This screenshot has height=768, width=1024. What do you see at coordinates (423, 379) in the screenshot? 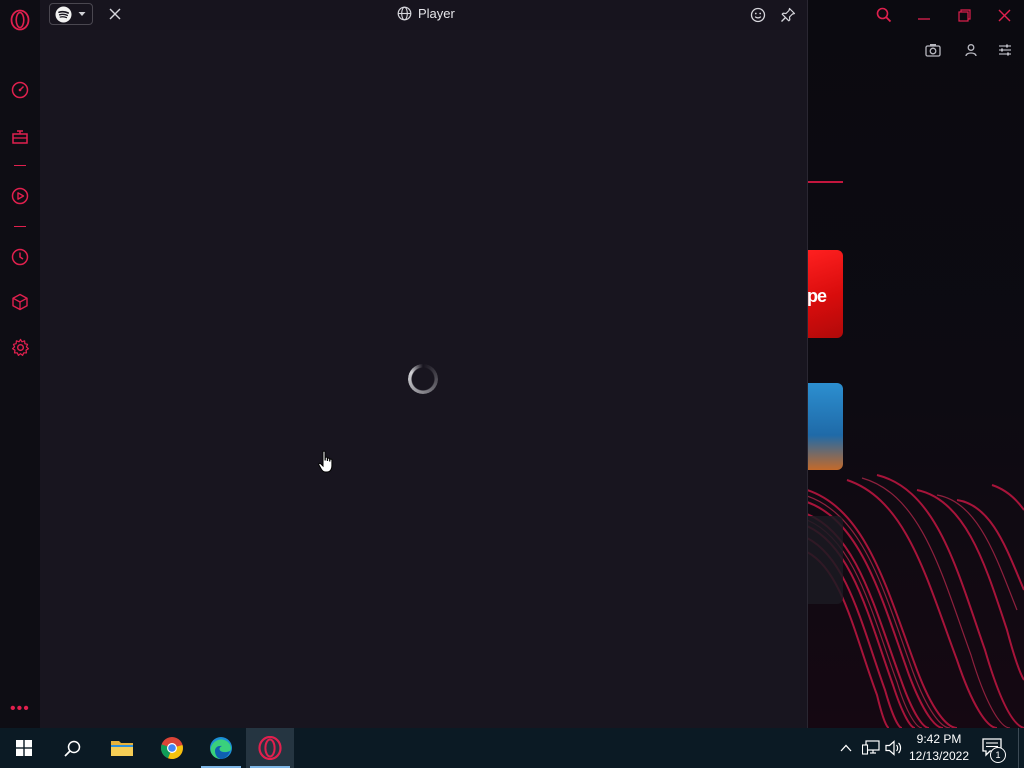
I see `loading-spinner` at bounding box center [423, 379].